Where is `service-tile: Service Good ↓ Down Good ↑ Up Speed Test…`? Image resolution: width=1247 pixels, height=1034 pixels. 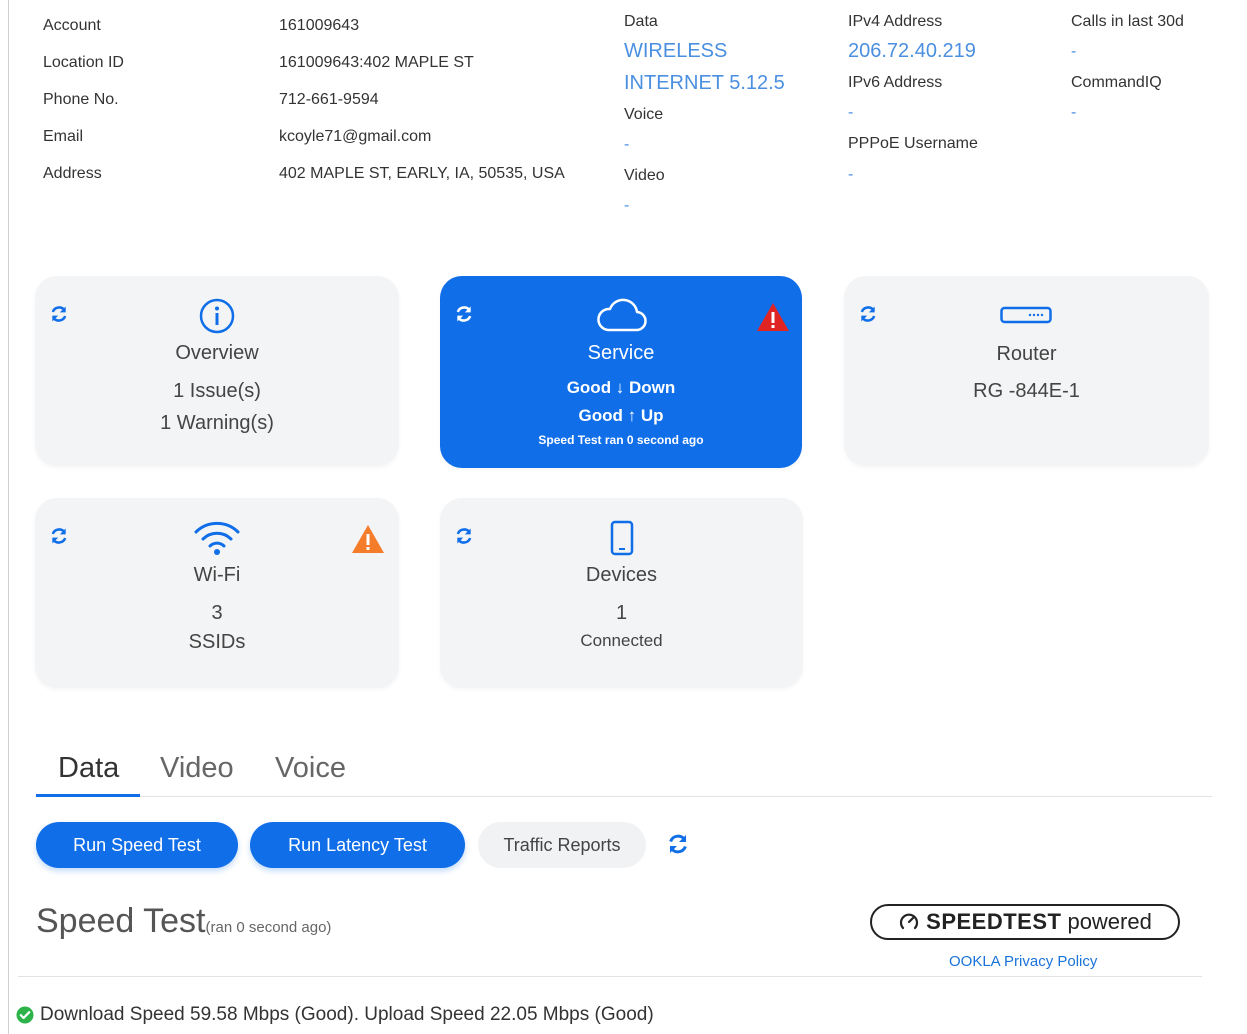
service-tile: Service Good ↓ Down Good ↑ Up Speed Test… is located at coordinates (621, 372).